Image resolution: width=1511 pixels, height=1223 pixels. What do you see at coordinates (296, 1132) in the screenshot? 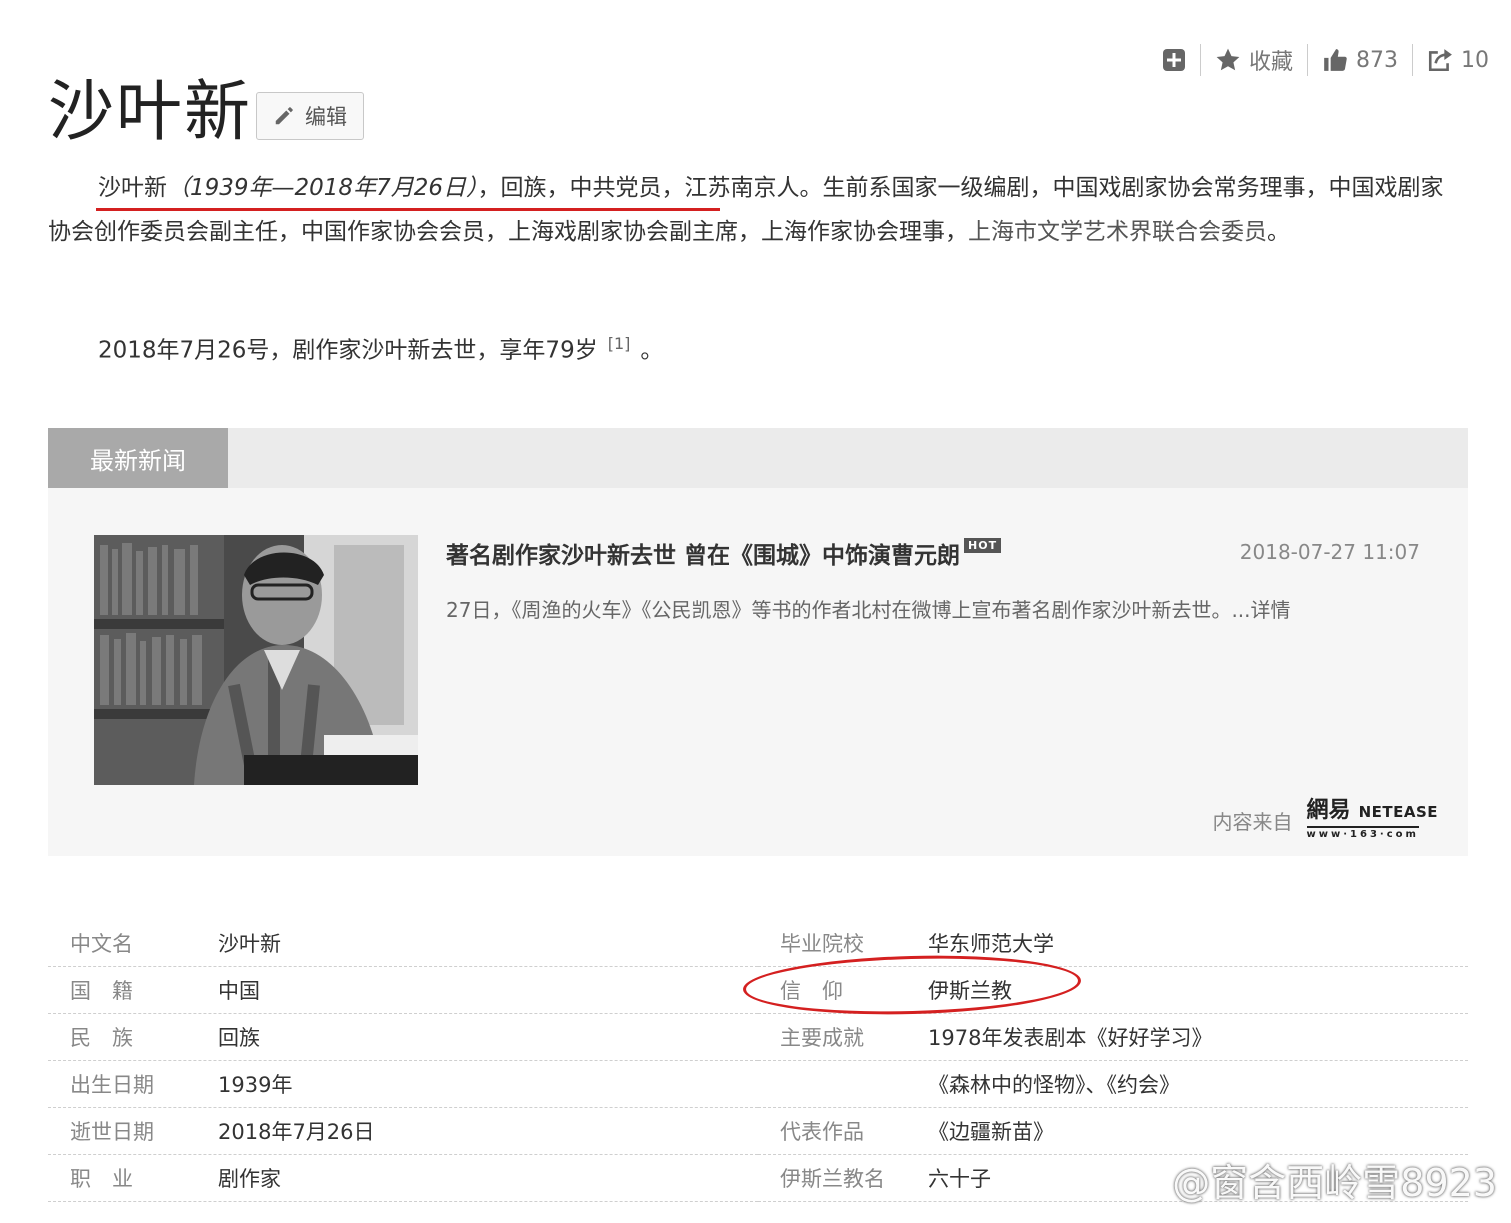
I see `info-value: 2018年7月26日` at bounding box center [296, 1132].